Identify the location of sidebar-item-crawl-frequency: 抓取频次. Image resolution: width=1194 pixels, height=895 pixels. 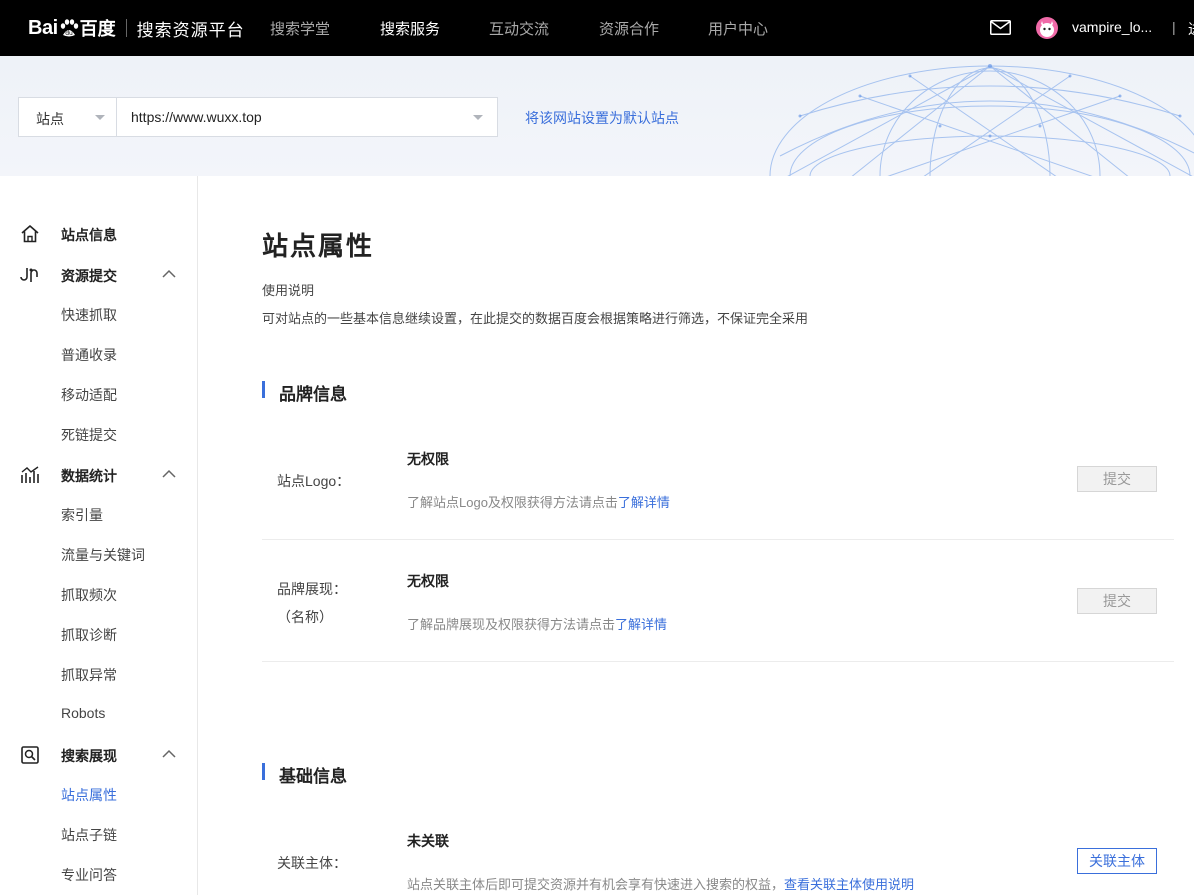
(89, 595).